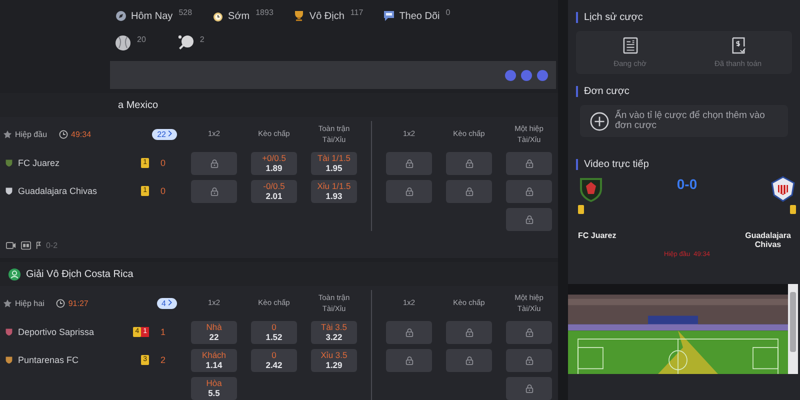 The height and width of the screenshot is (400, 800). I want to click on match-period: Hiệp đầu, so click(31, 134).